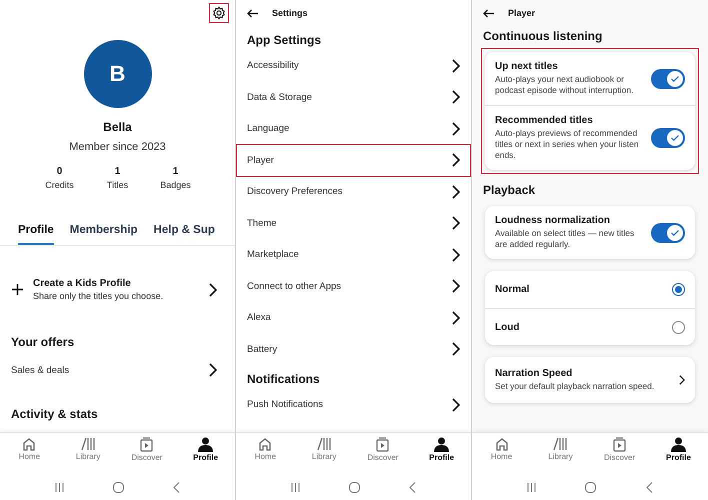  What do you see at coordinates (284, 40) in the screenshot?
I see `section-heading: App Settings` at bounding box center [284, 40].